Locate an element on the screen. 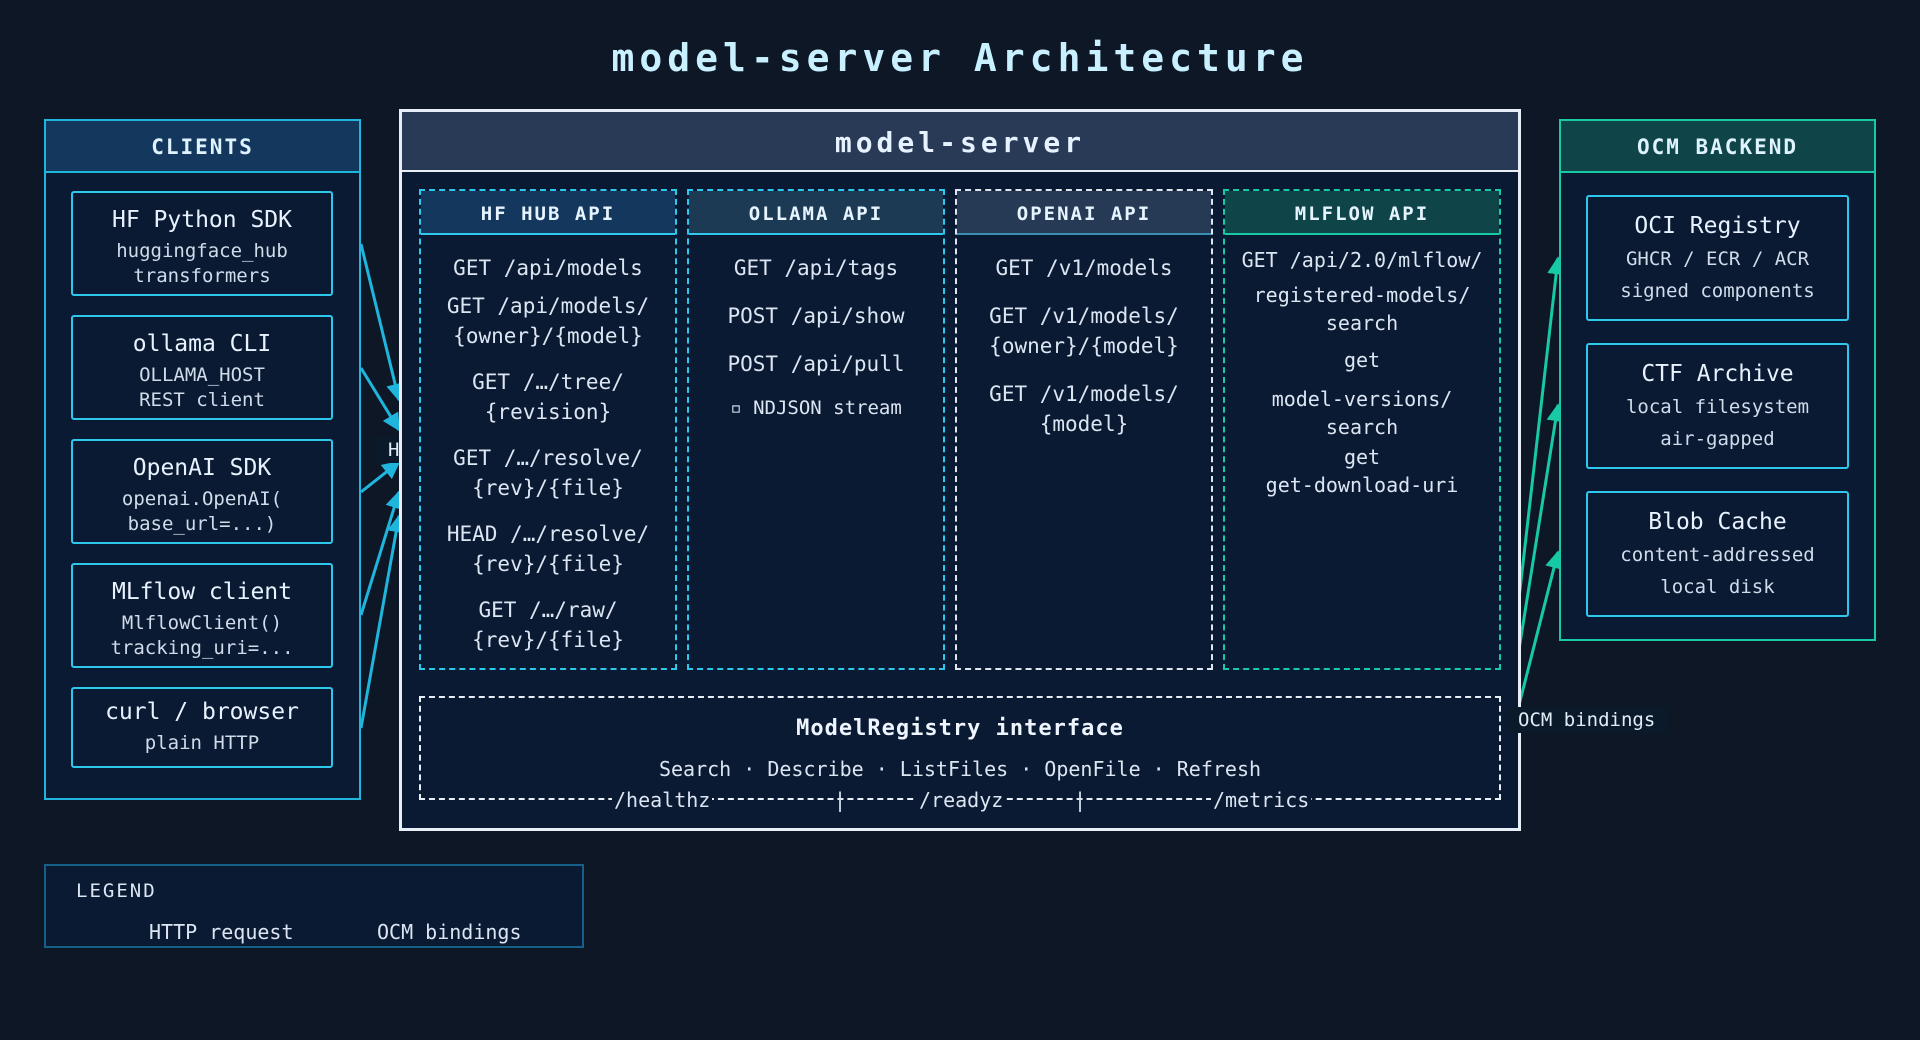  ocm-item-title: Blob Cache is located at coordinates (1717, 522).